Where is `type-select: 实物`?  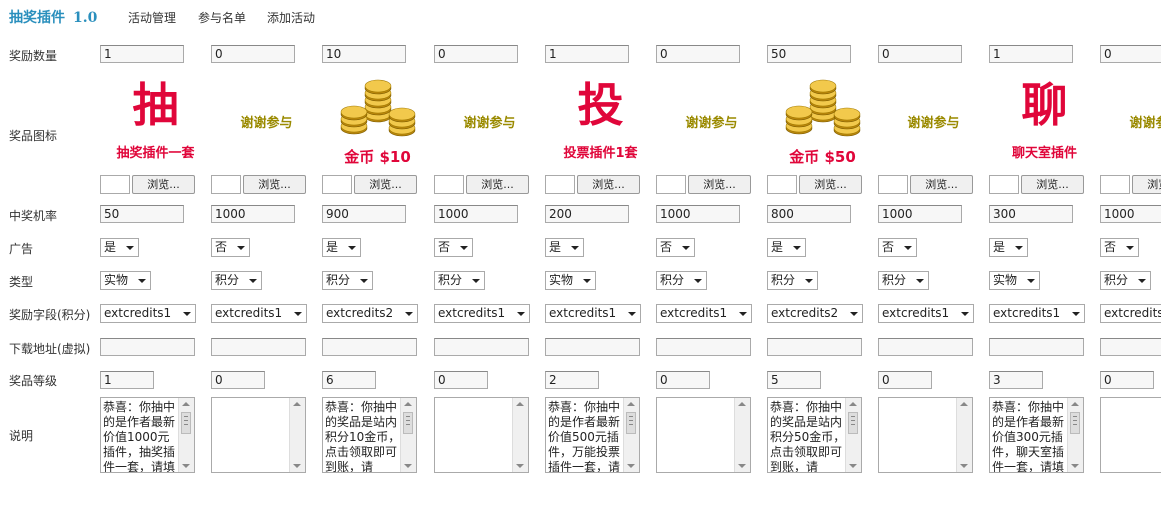
type-select: 实物 is located at coordinates (570, 280).